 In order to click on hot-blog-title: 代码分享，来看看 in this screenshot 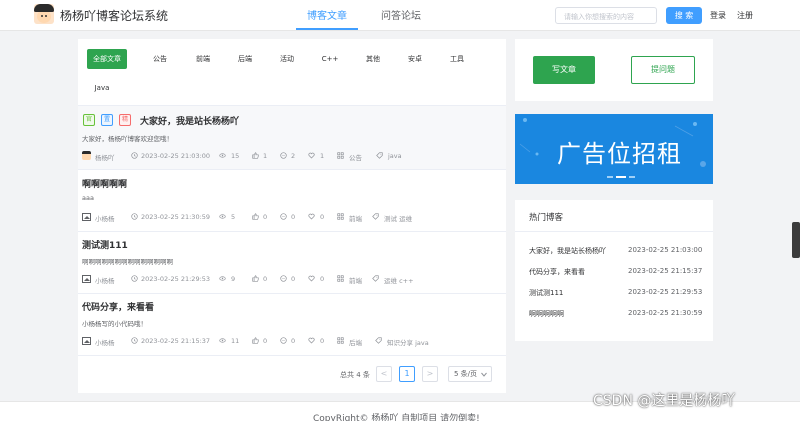, I will do `click(557, 272)`.